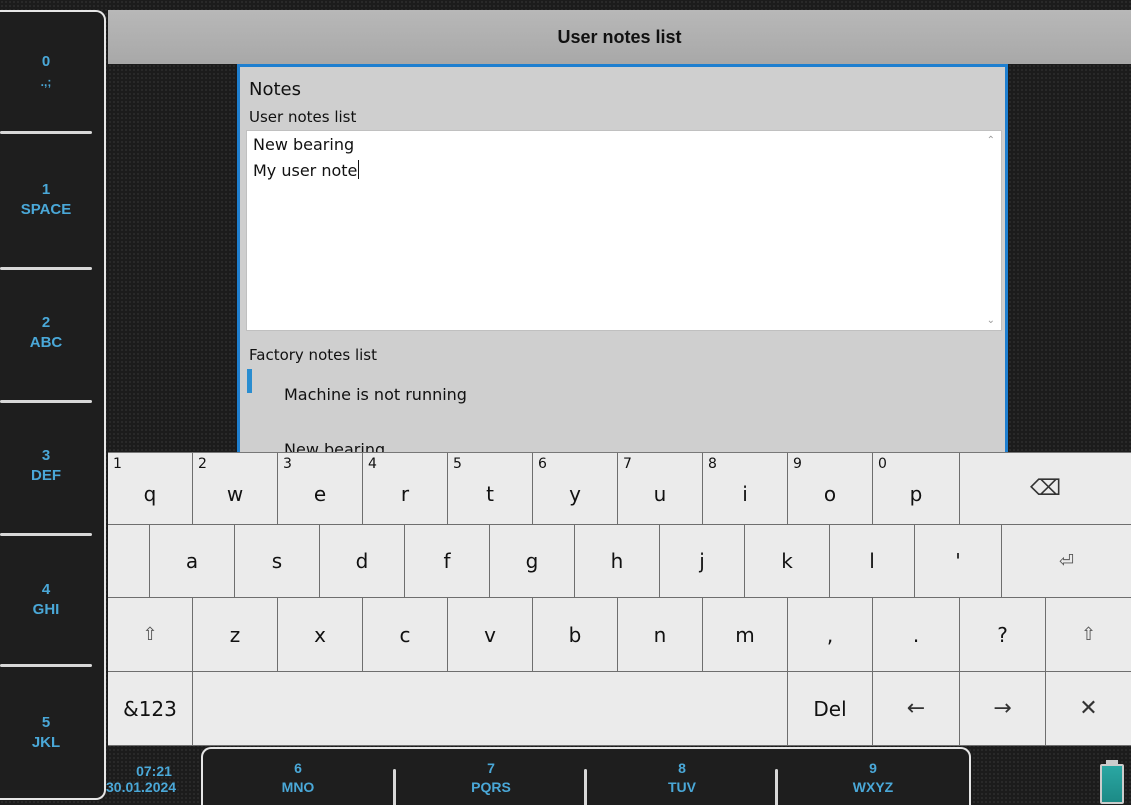 This screenshot has height=805, width=1131. What do you see at coordinates (916, 635) in the screenshot?
I see `key-period: .` at bounding box center [916, 635].